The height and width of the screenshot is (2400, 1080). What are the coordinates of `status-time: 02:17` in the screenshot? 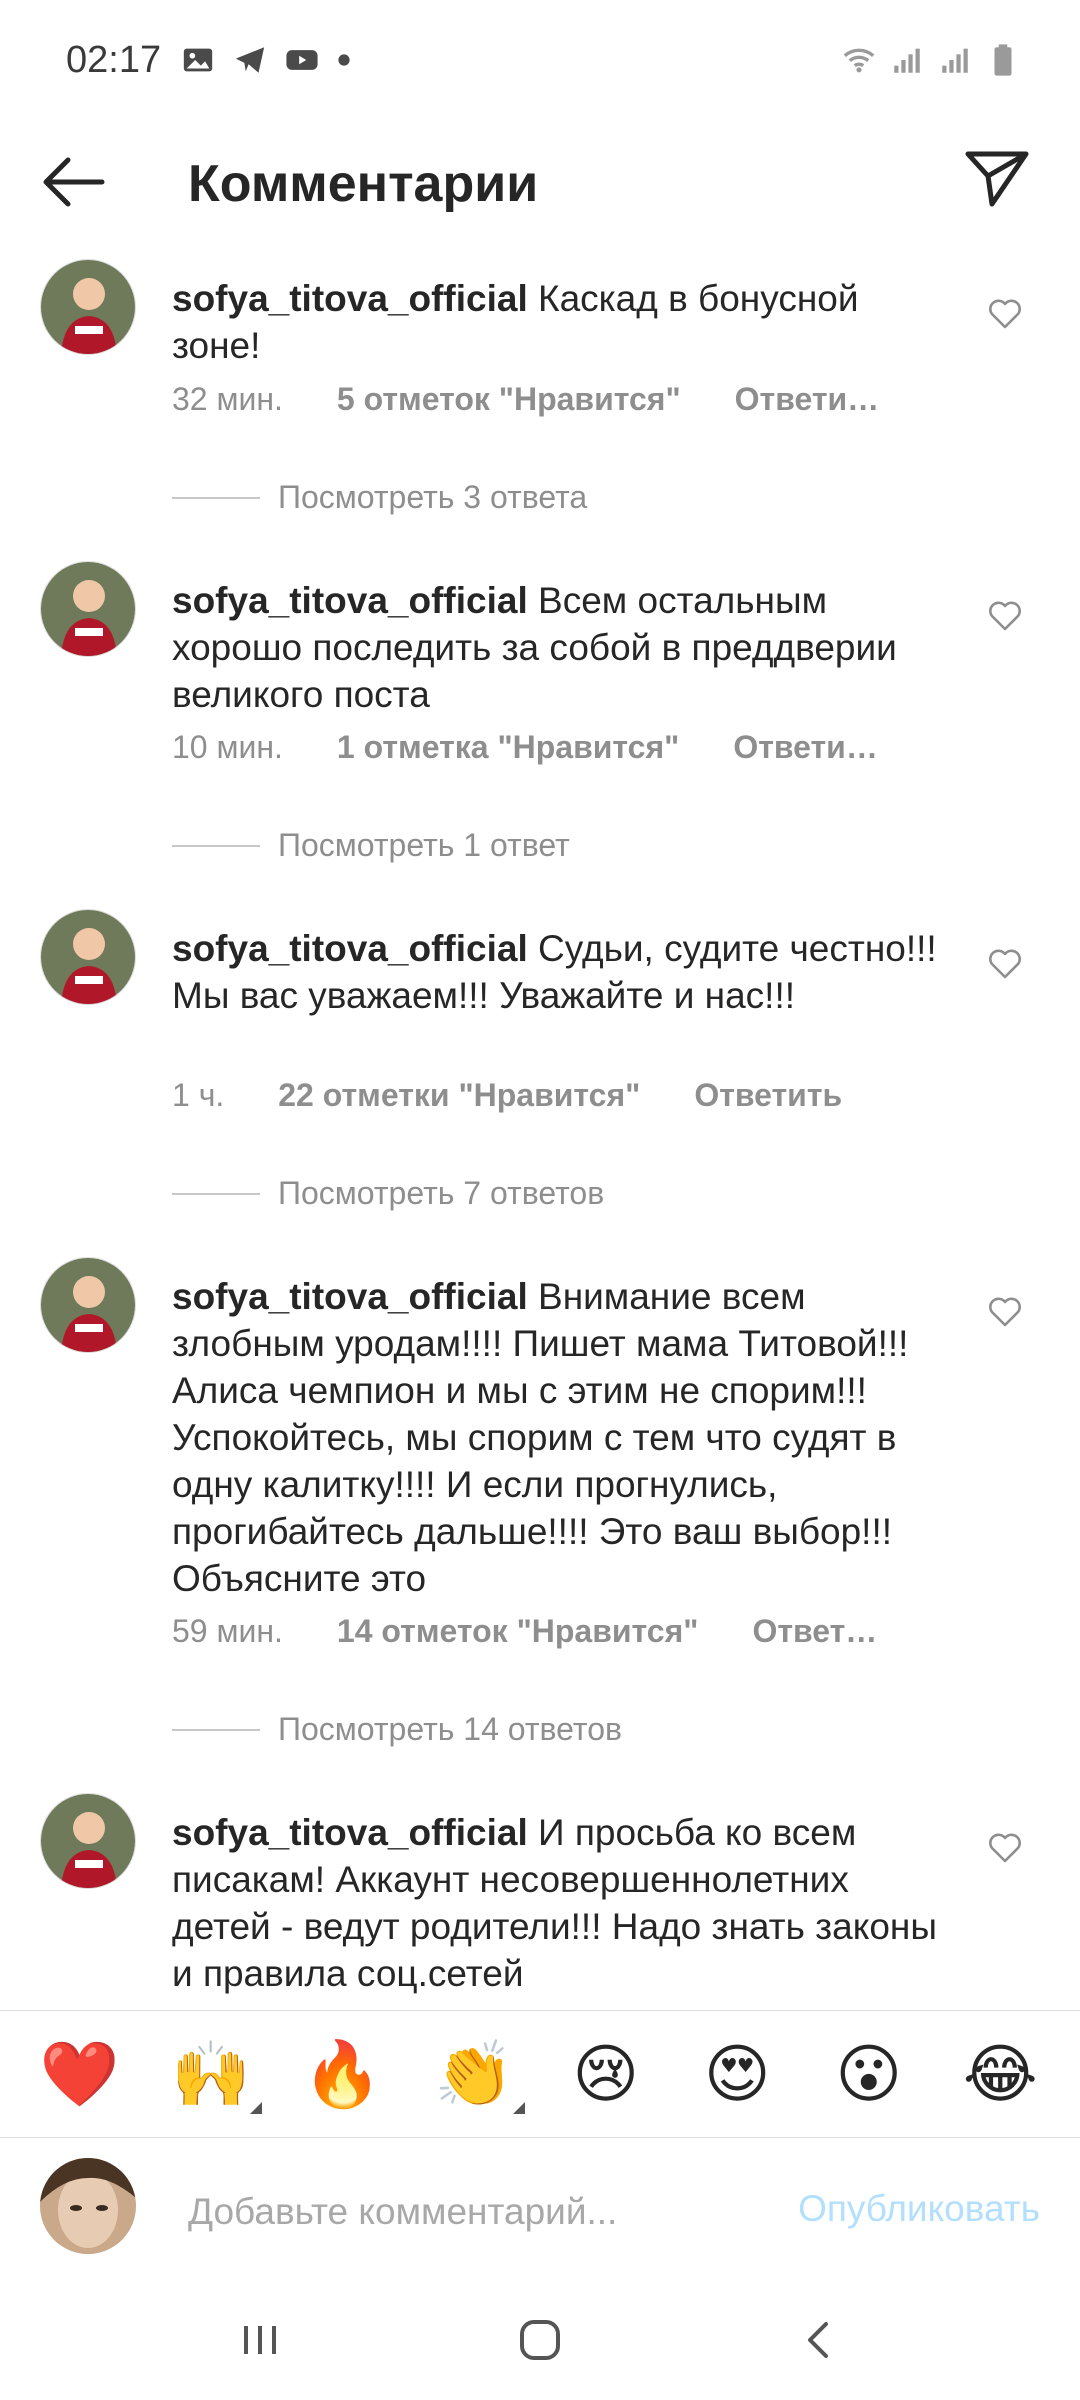 It's located at (114, 59).